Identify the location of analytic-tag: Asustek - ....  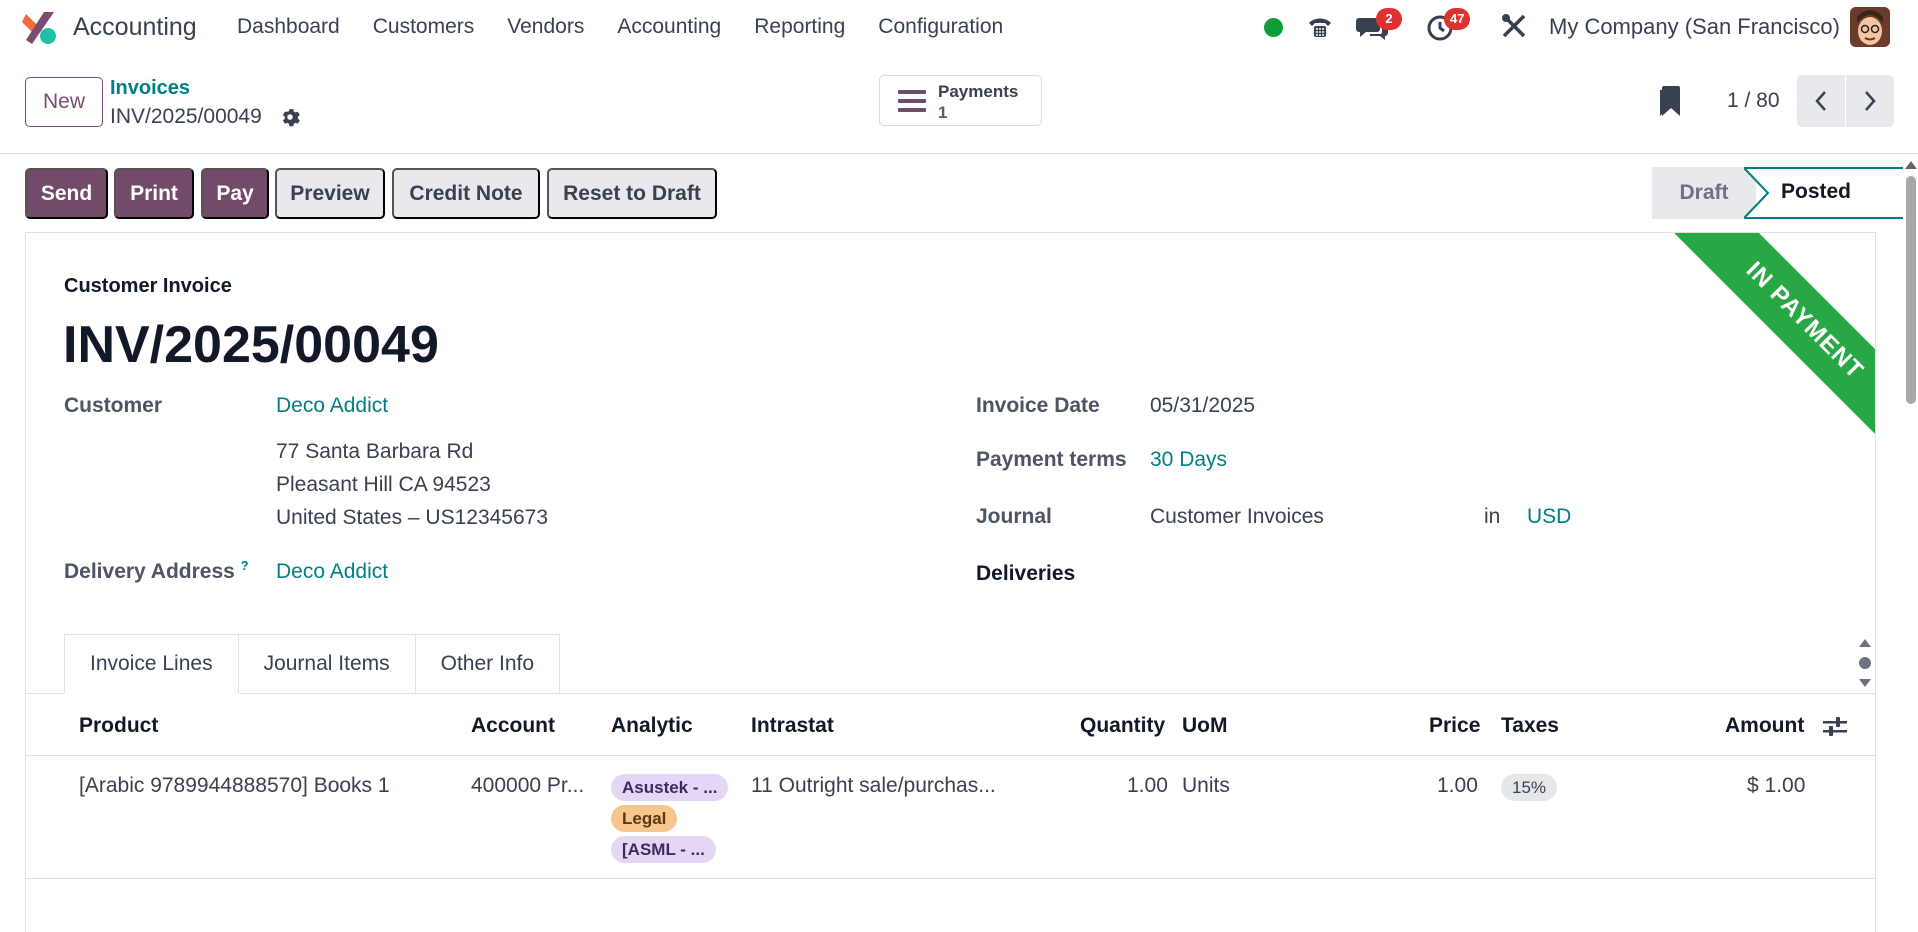
(670, 787).